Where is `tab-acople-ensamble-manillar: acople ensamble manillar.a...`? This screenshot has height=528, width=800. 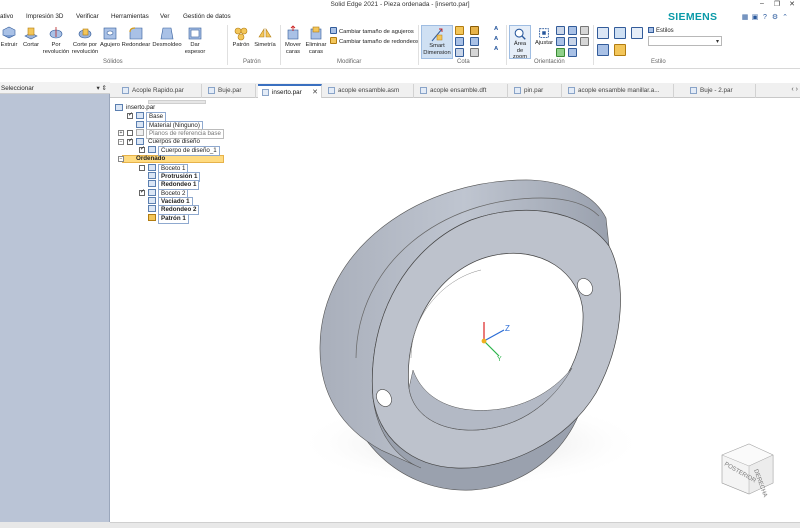
tab-acople-ensamble-manillar: acople ensamble manillar.a... is located at coordinates (619, 91).